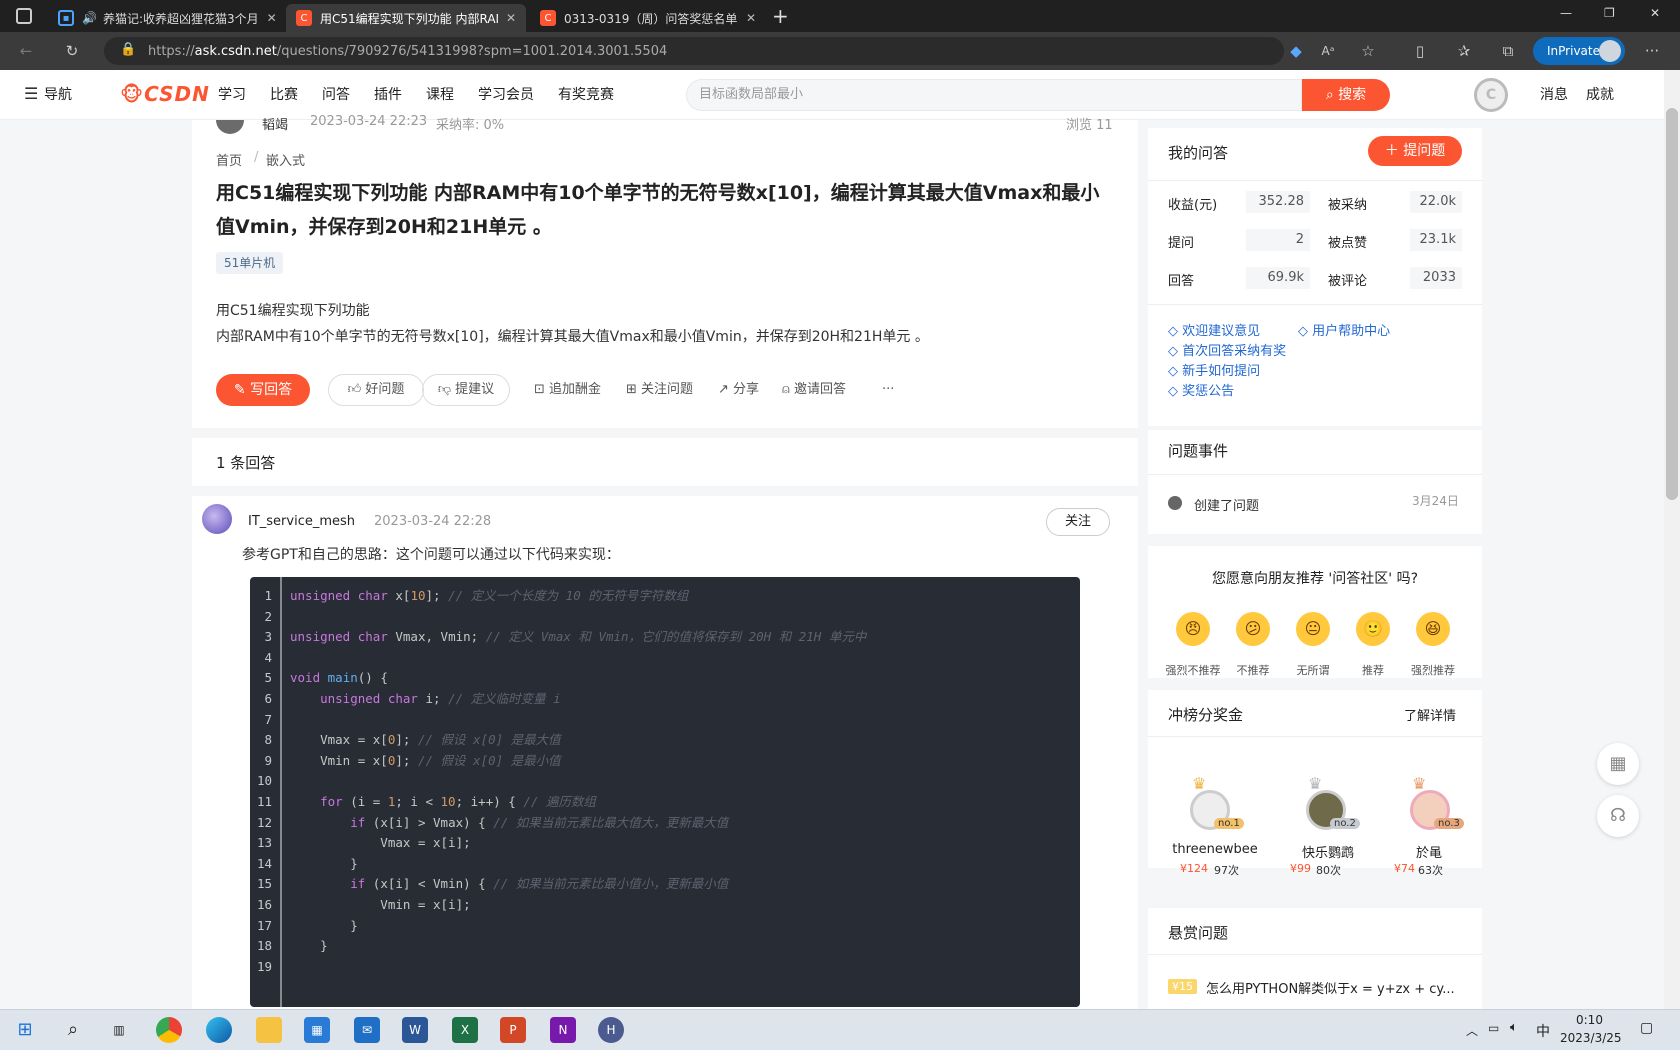  Describe the element at coordinates (1472, 1030) in the screenshot. I see `tray-chevron-icon: ︿` at that location.